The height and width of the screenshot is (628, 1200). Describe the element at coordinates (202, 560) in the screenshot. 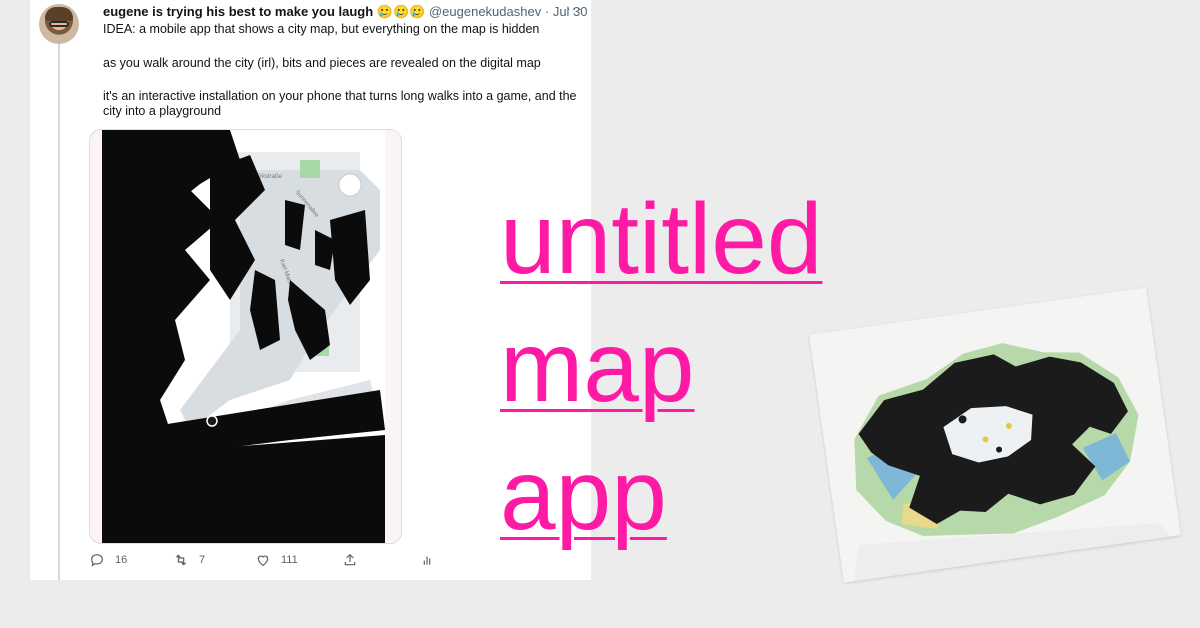

I see `retweet-count: 7` at that location.